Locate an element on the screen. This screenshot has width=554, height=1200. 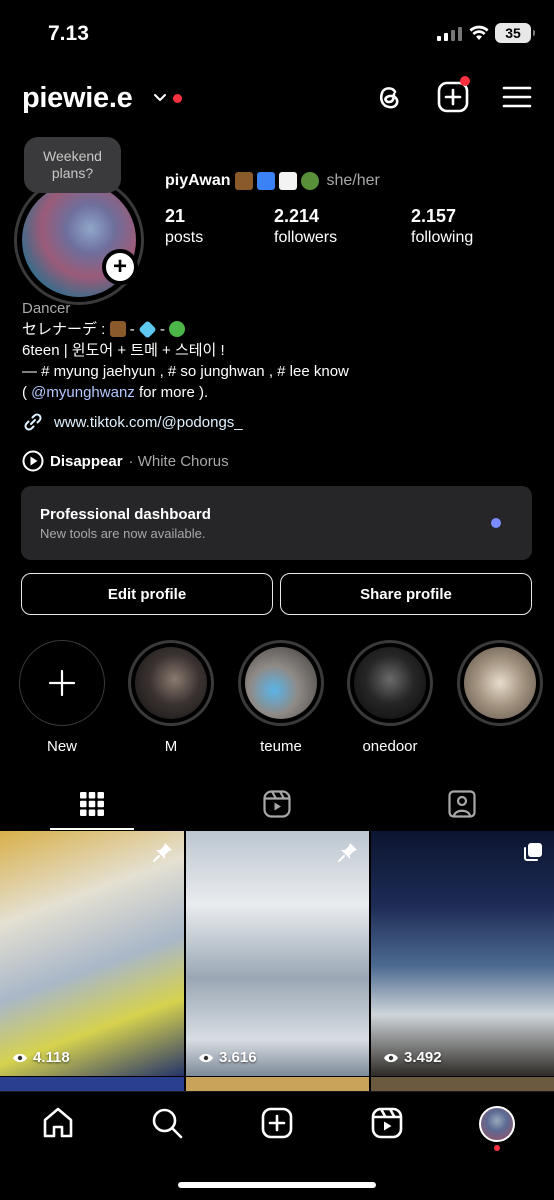
song-artist: · White Chorus is located at coordinates (178, 461).